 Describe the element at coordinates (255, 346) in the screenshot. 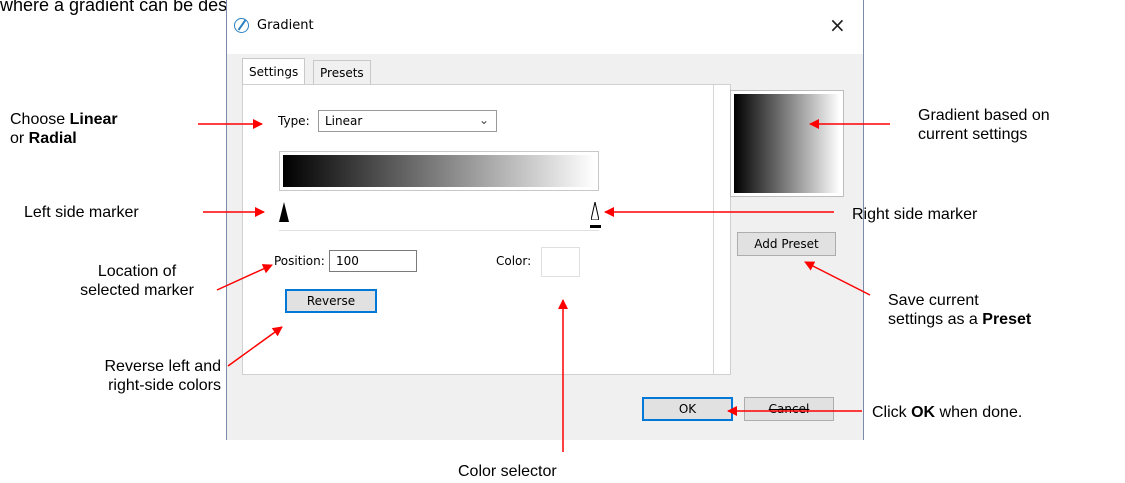

I see `arrow-reverse` at that location.